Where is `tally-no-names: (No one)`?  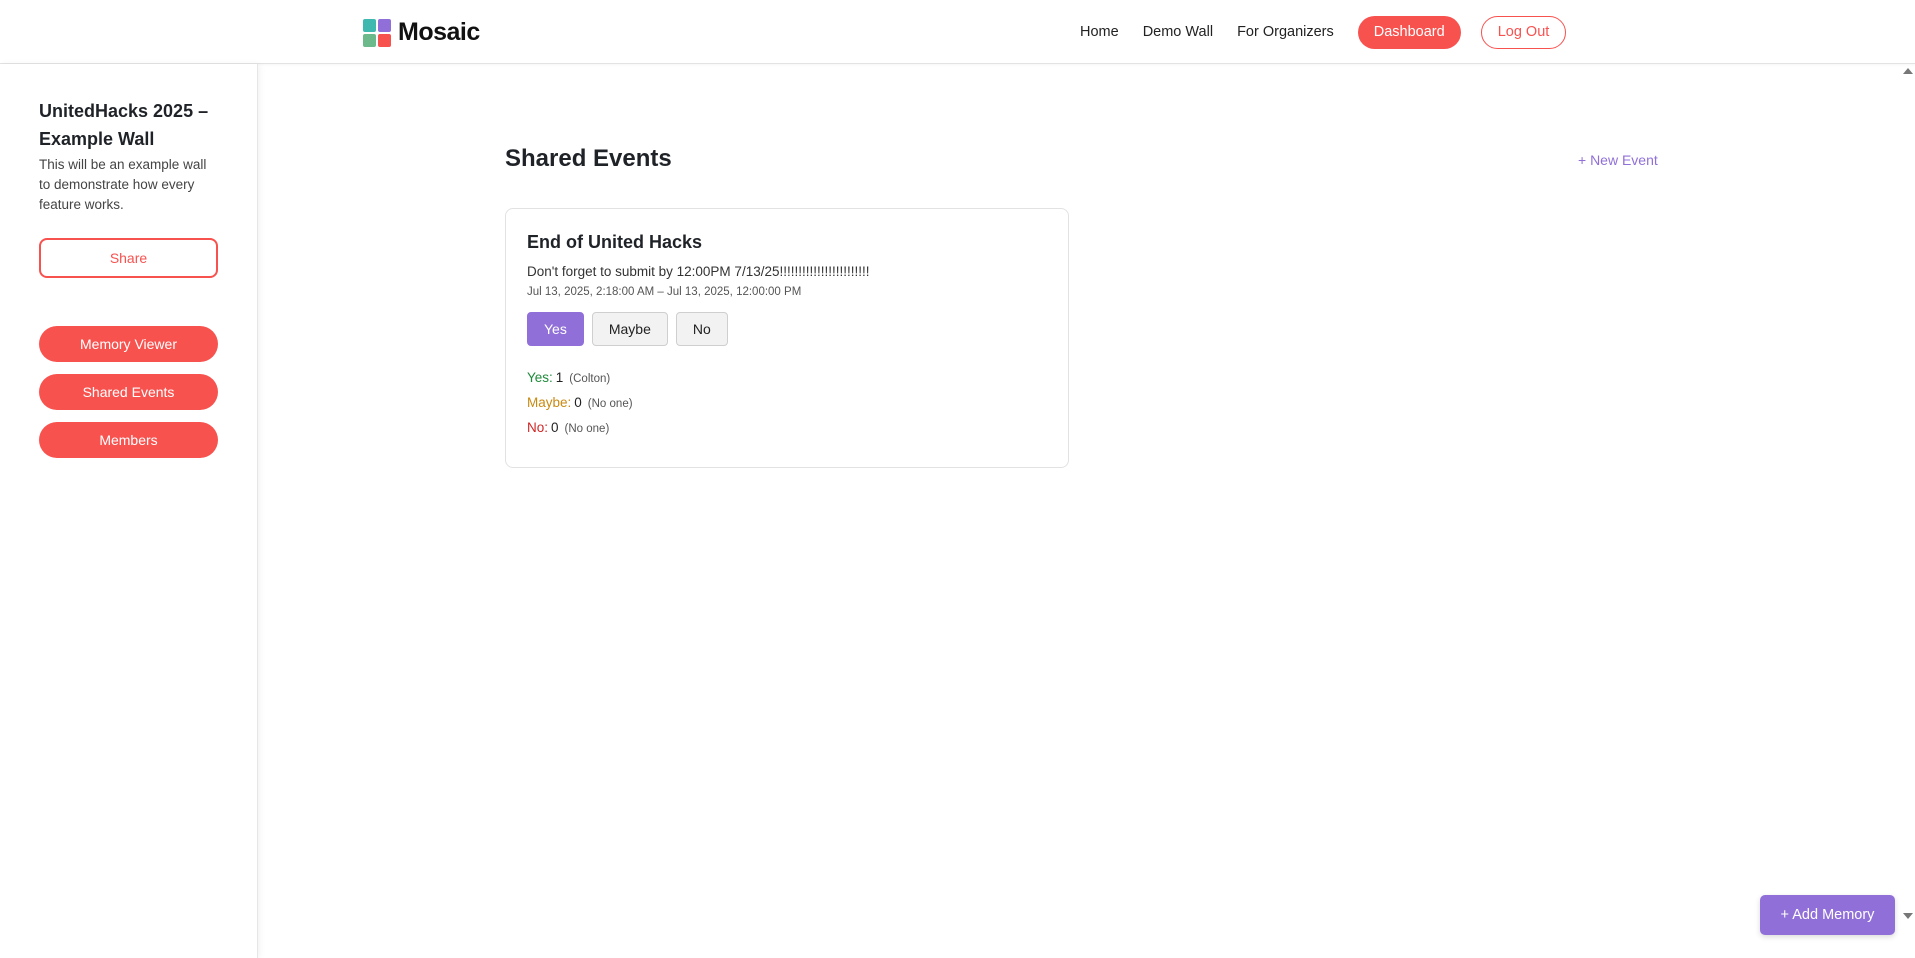 tally-no-names: (No one) is located at coordinates (587, 429).